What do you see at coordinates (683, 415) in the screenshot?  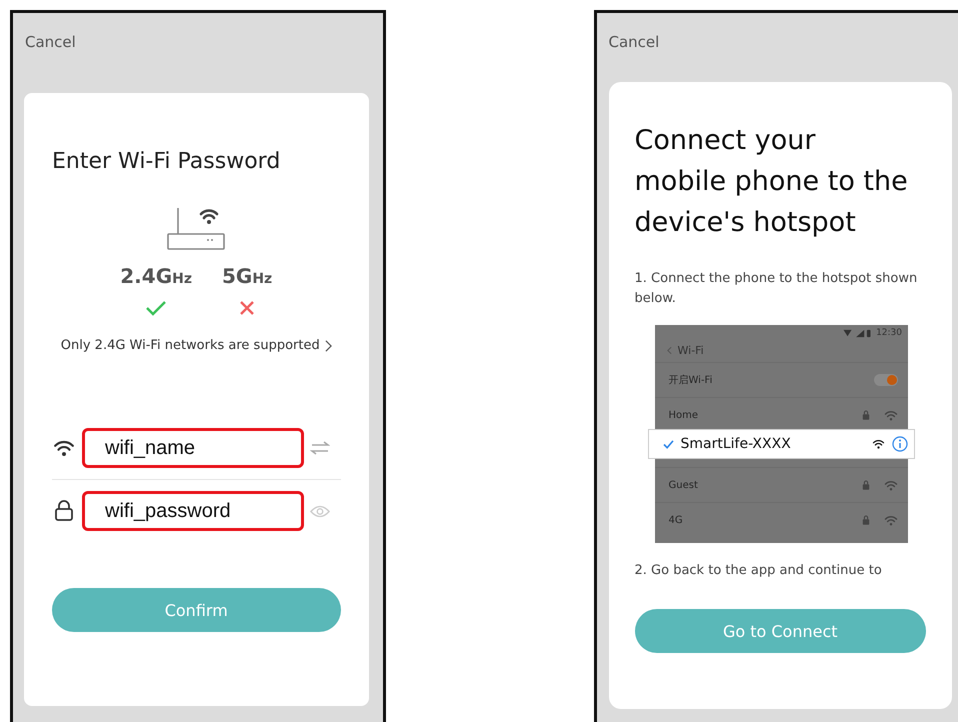 I see `network-name: Home` at bounding box center [683, 415].